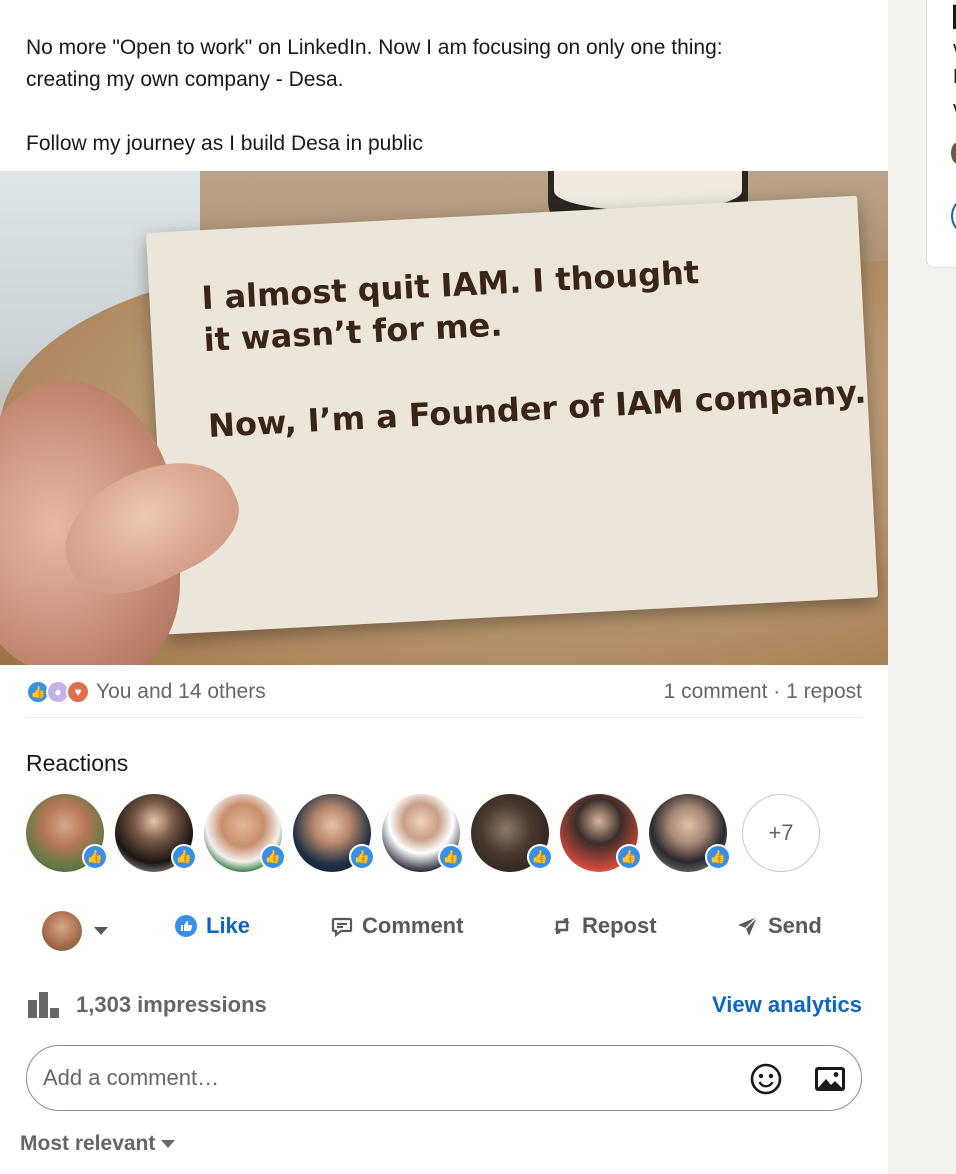  Describe the element at coordinates (748, 926) in the screenshot. I see `send-icon` at that location.